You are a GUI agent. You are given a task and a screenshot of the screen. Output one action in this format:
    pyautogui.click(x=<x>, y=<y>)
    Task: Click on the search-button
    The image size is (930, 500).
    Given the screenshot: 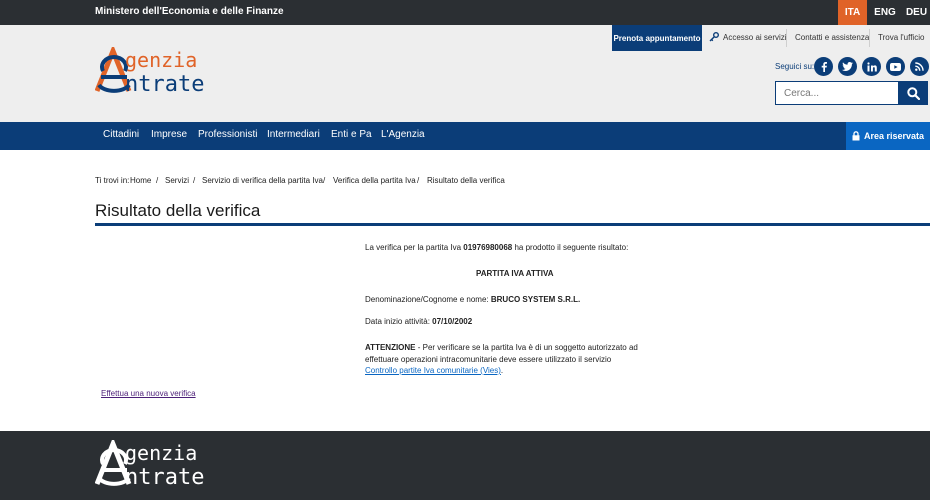 What is the action you would take?
    pyautogui.click(x=913, y=93)
    